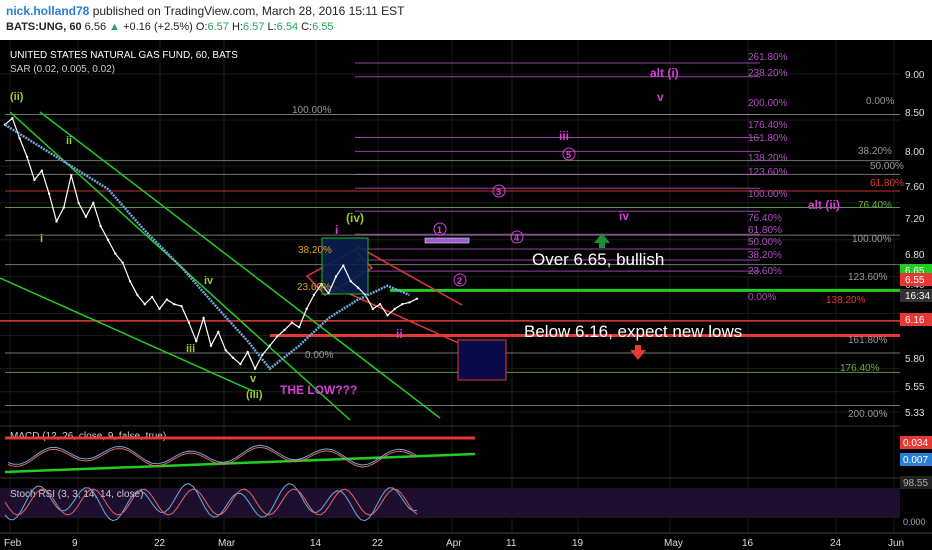  Describe the element at coordinates (915, 255) in the screenshot. I see `y-tick-5: 6.80` at that location.